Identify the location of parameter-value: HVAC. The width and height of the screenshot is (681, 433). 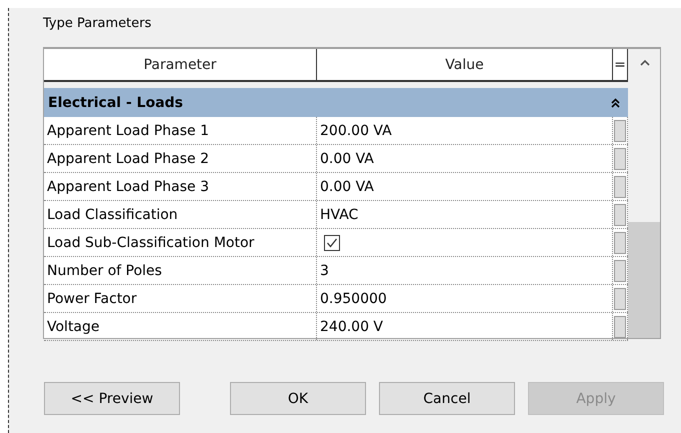
(339, 214).